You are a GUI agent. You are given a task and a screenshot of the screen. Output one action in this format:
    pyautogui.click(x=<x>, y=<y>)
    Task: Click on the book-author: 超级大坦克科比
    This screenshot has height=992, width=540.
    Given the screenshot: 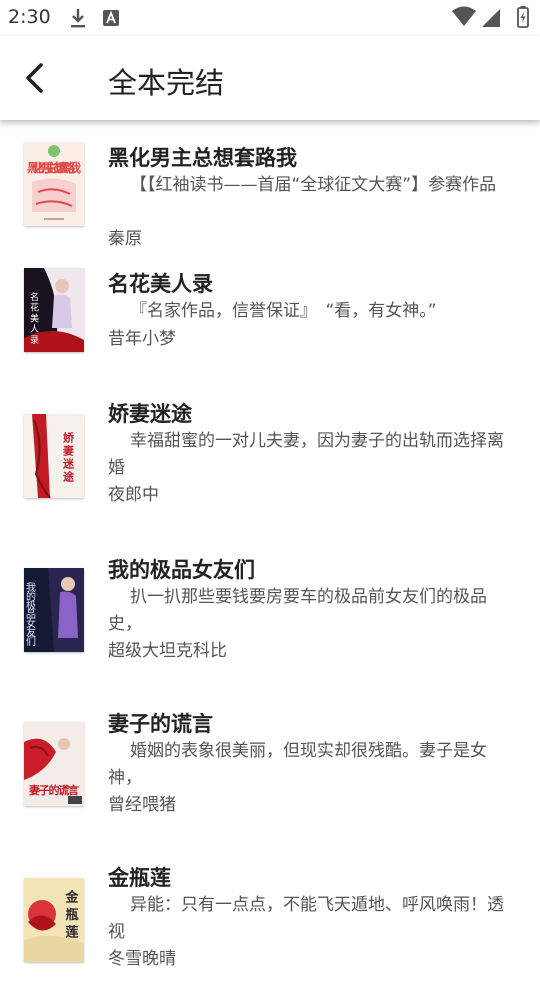 What is the action you would take?
    pyautogui.click(x=167, y=651)
    